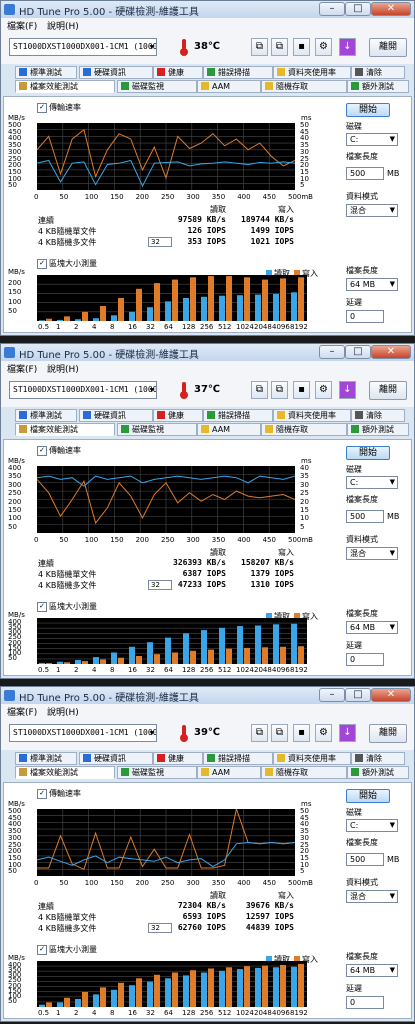 This screenshot has width=415, height=1024. I want to click on block-x-tick: 2048, so click(263, 327).